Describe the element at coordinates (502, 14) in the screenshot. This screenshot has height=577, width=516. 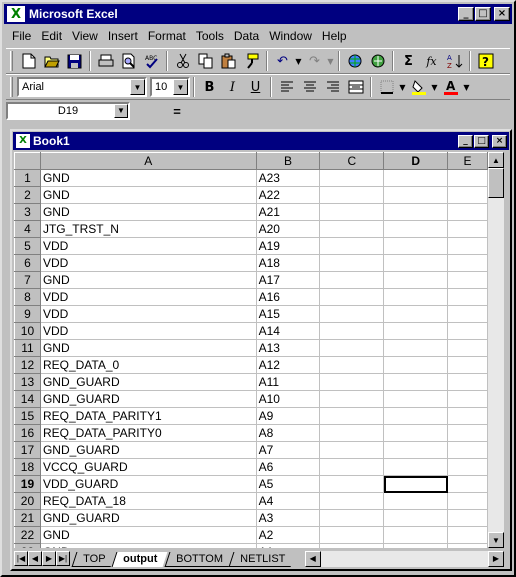
I see `close-button: ×` at that location.